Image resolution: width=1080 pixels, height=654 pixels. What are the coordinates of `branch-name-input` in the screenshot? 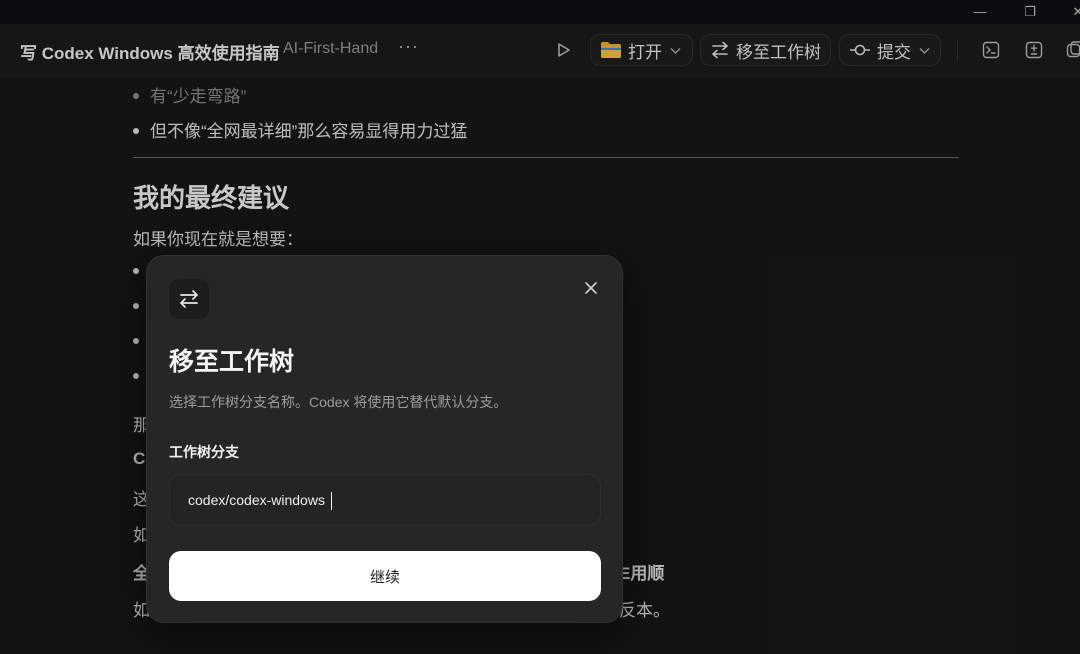 It's located at (385, 500).